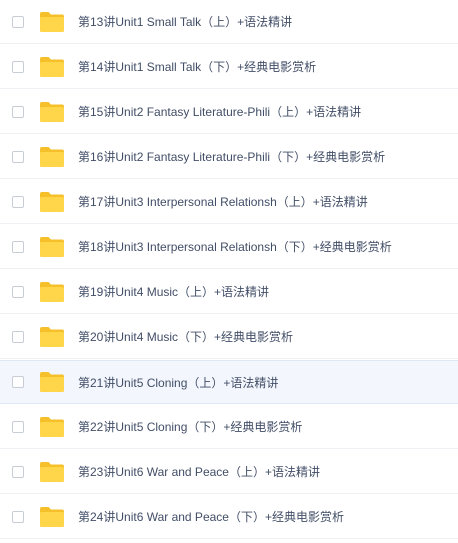  What do you see at coordinates (197, 66) in the screenshot?
I see `file-name: 第14讲Unit1 Small Talk（下）+经典电影赏析` at bounding box center [197, 66].